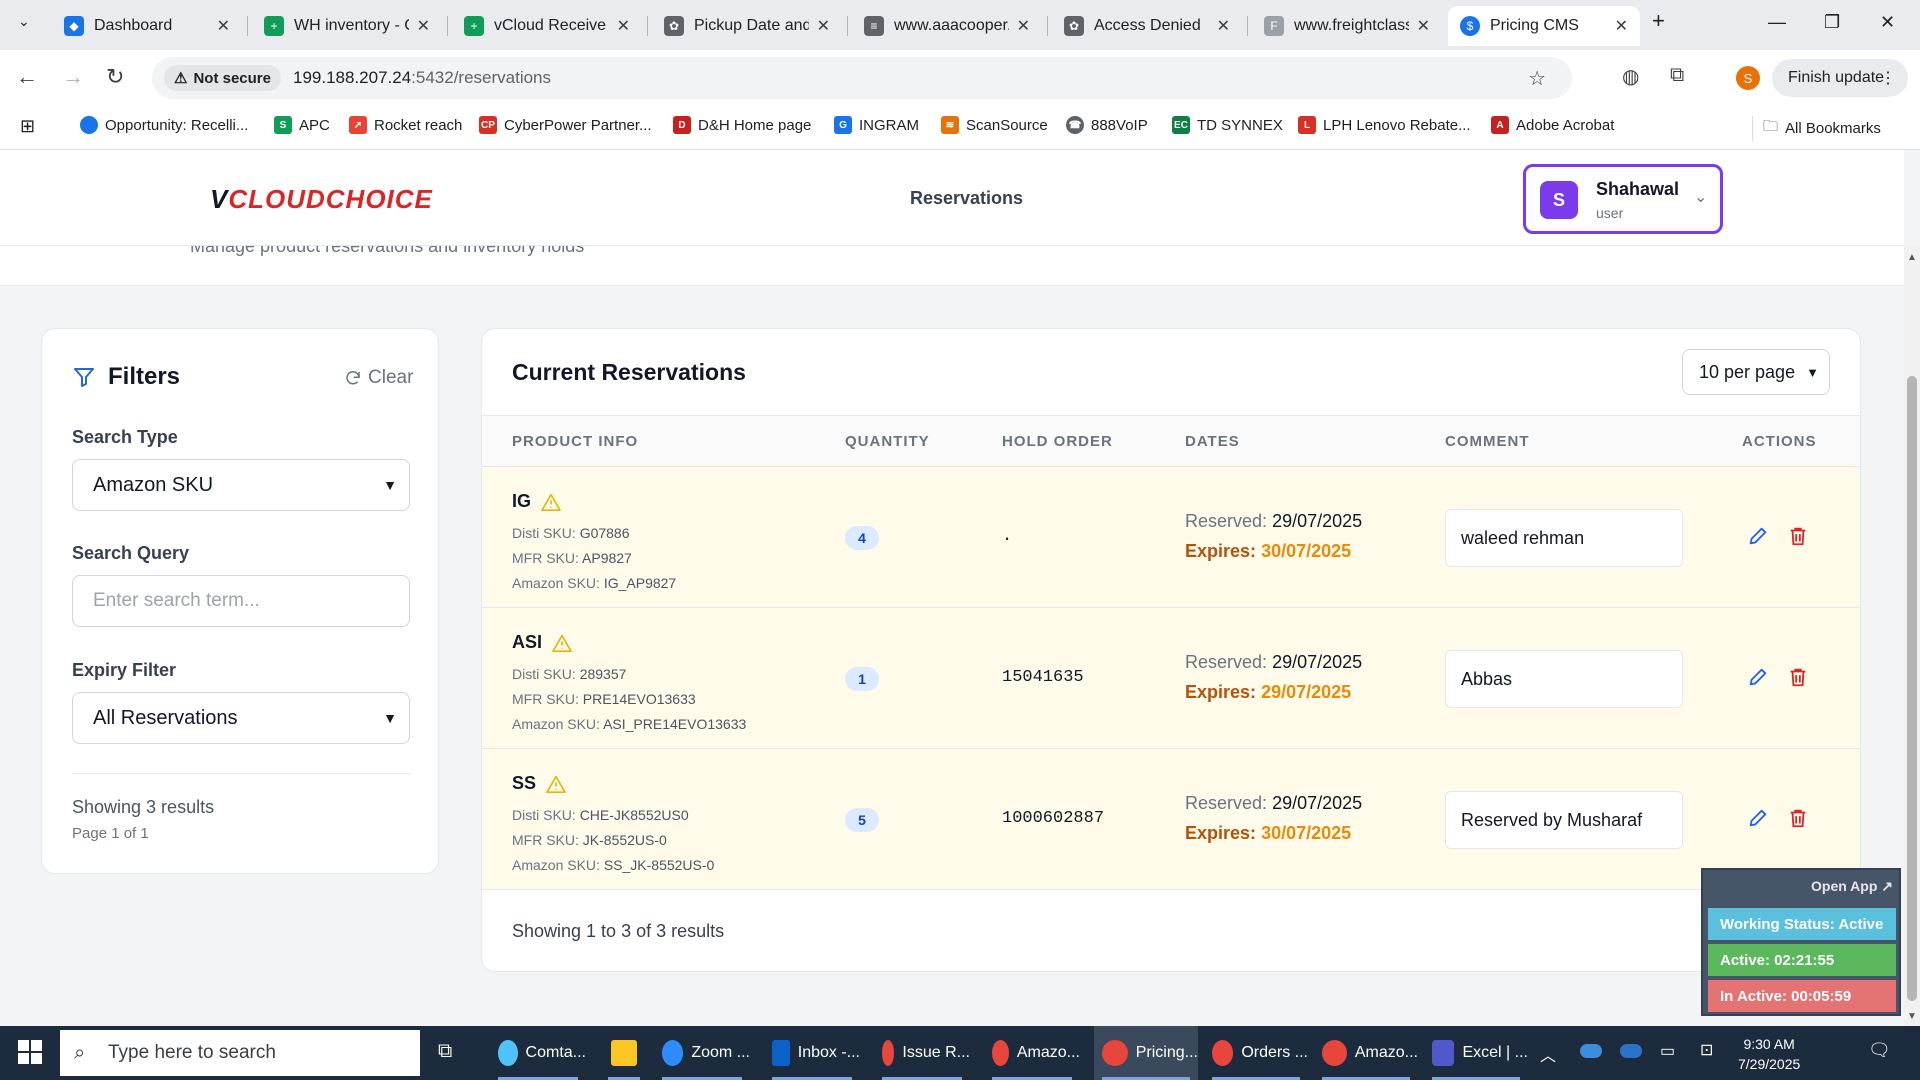  Describe the element at coordinates (876, 125) in the screenshot. I see `bookmark-ingram: G INGRAM` at that location.